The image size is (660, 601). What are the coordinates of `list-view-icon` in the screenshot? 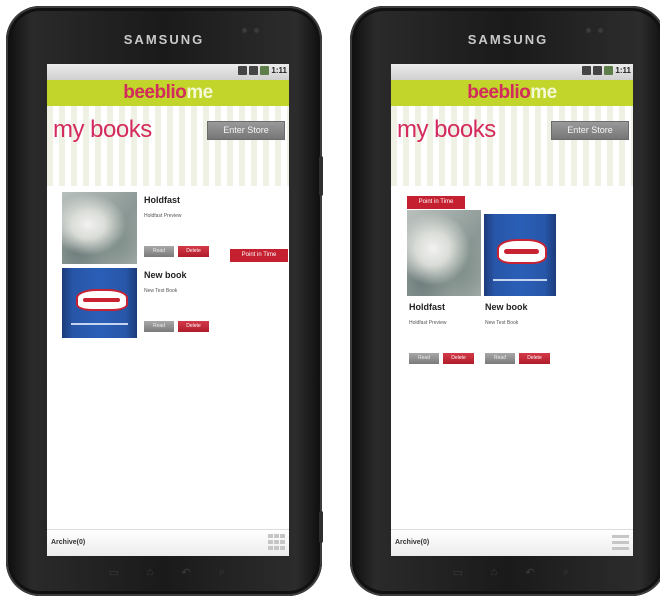 It's located at (620, 542).